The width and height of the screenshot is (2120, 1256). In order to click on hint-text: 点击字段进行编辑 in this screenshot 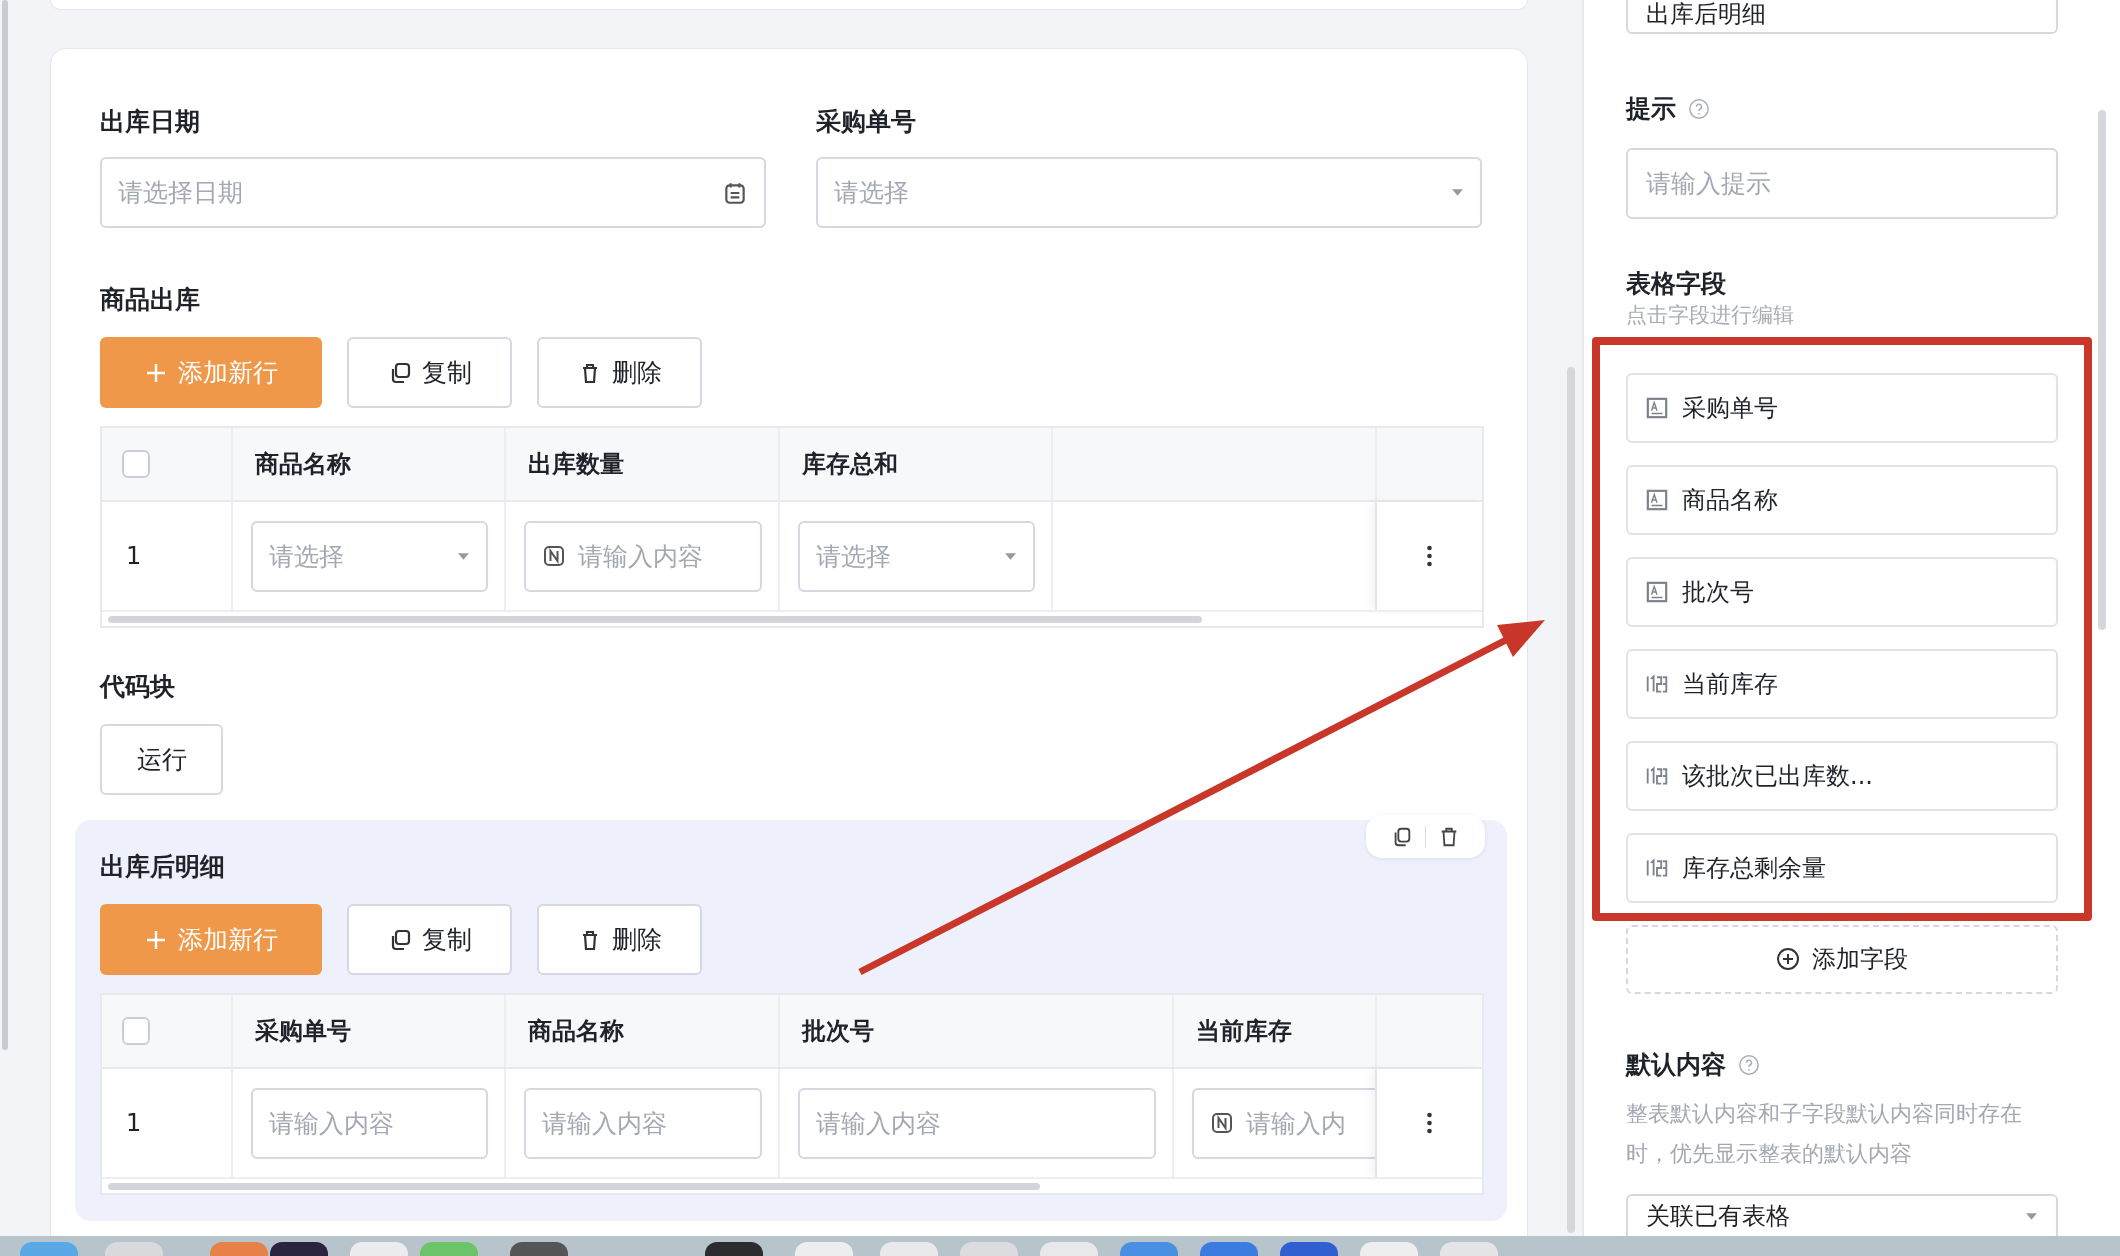, I will do `click(1710, 315)`.